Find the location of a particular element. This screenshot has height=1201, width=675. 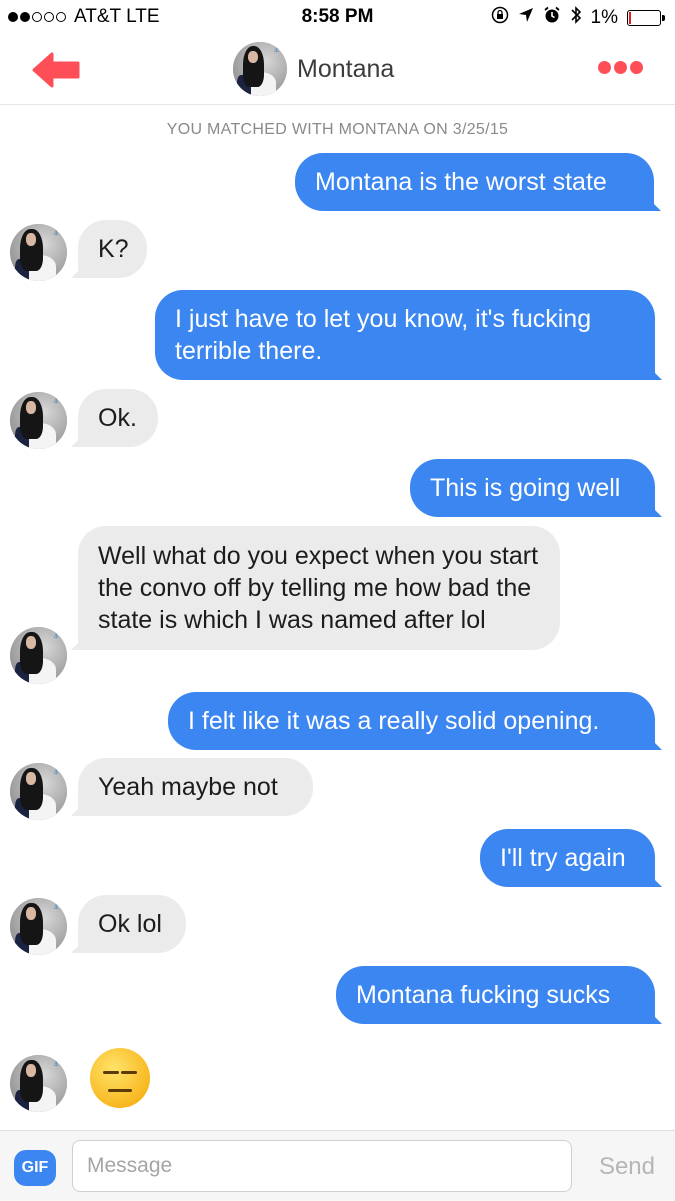

arrow-left-icon is located at coordinates (56, 70).